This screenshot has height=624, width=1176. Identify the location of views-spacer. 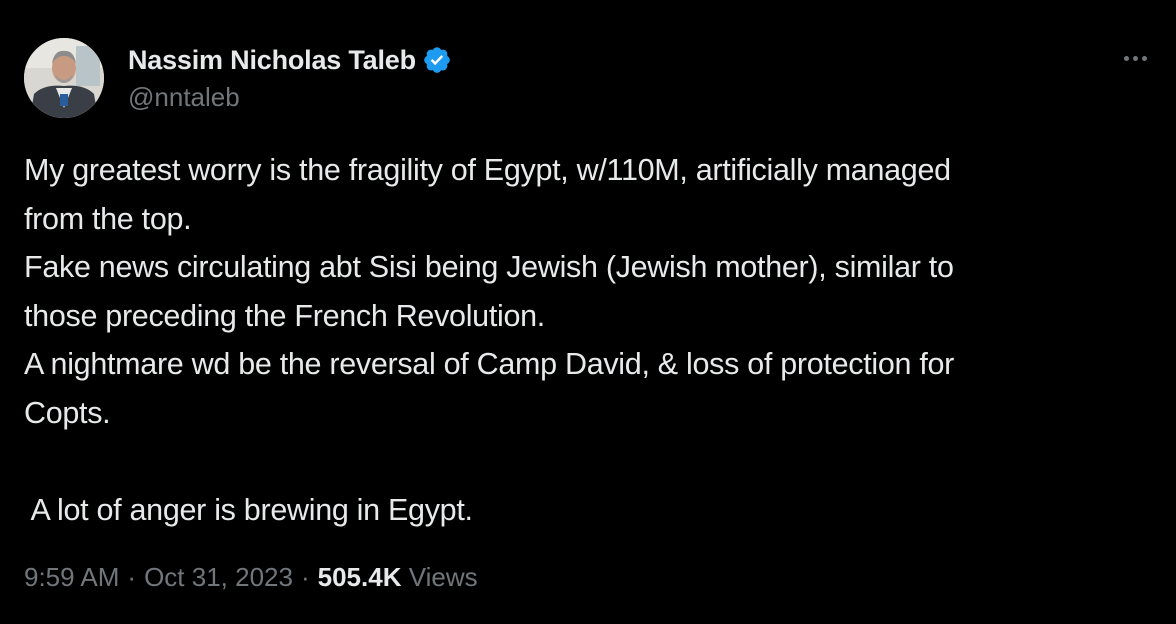
(404, 577).